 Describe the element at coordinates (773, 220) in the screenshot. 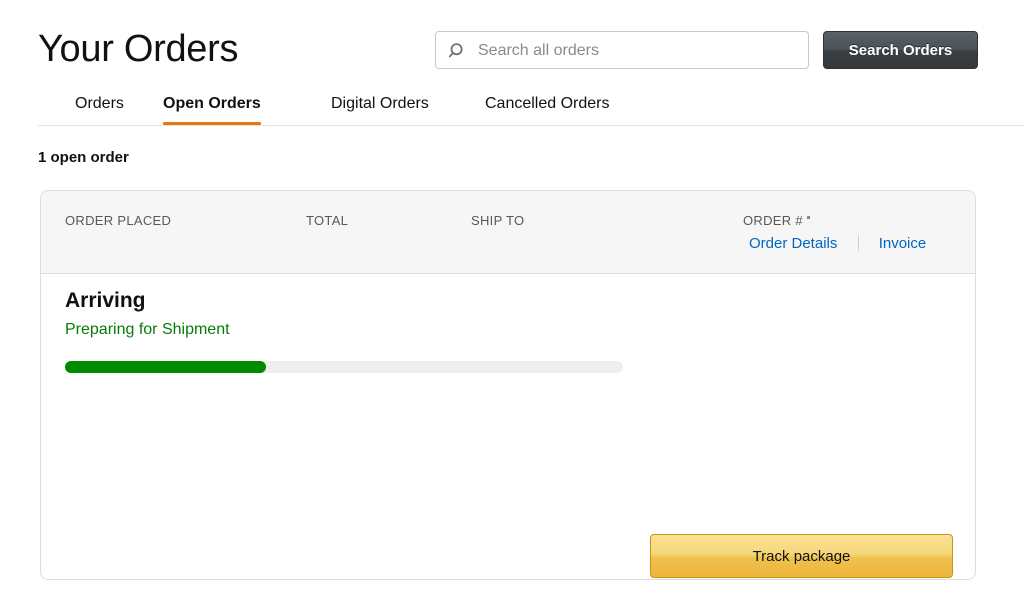

I see `order-number-label: ORDER #` at that location.